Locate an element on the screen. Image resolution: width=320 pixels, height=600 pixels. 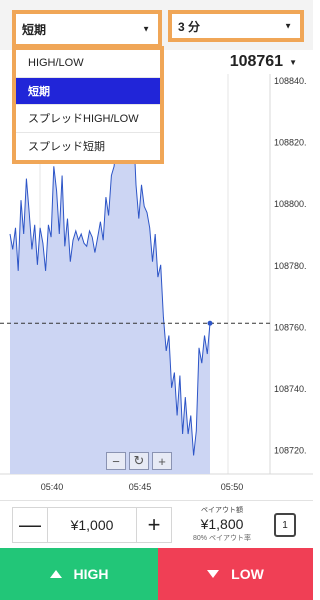
y-tick-label: 108840. is located at coordinates (290, 81).